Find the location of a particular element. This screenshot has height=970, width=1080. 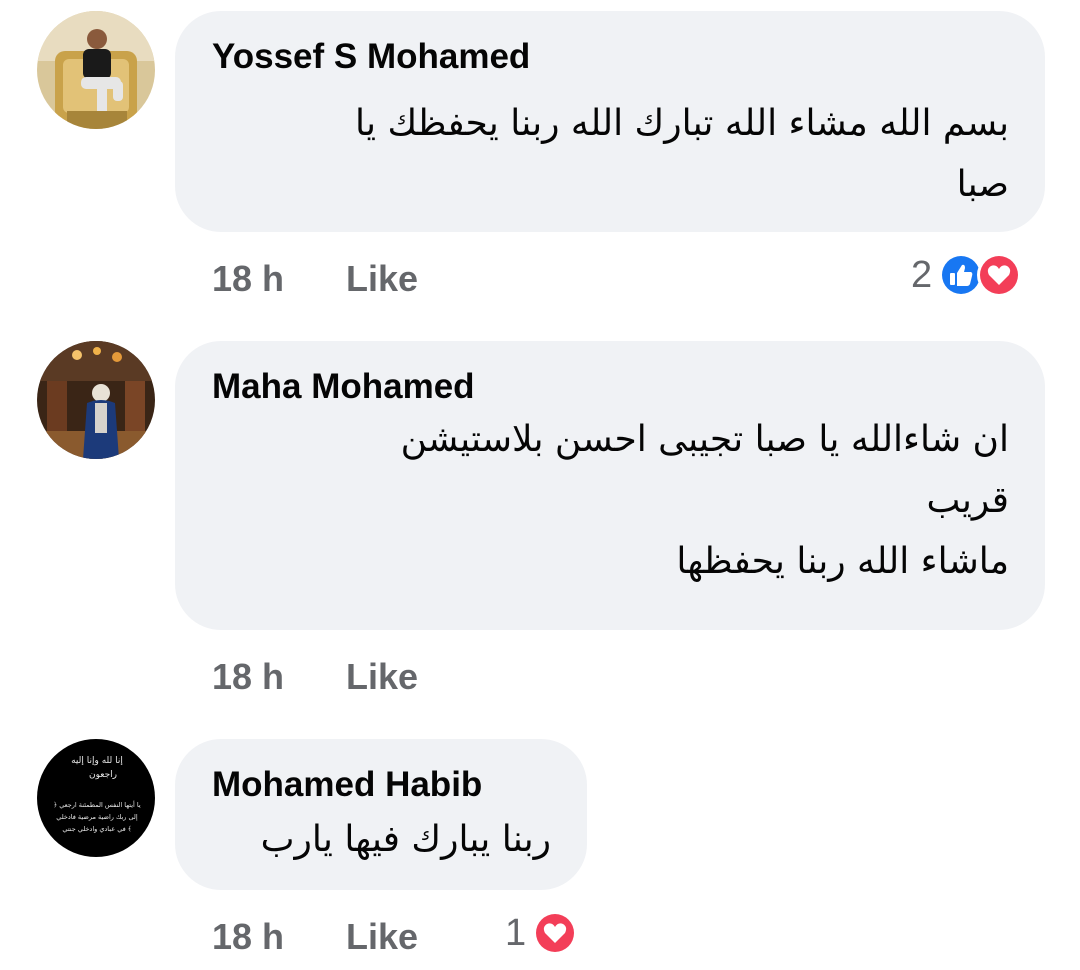

avatar-yossef-image is located at coordinates (96, 70).